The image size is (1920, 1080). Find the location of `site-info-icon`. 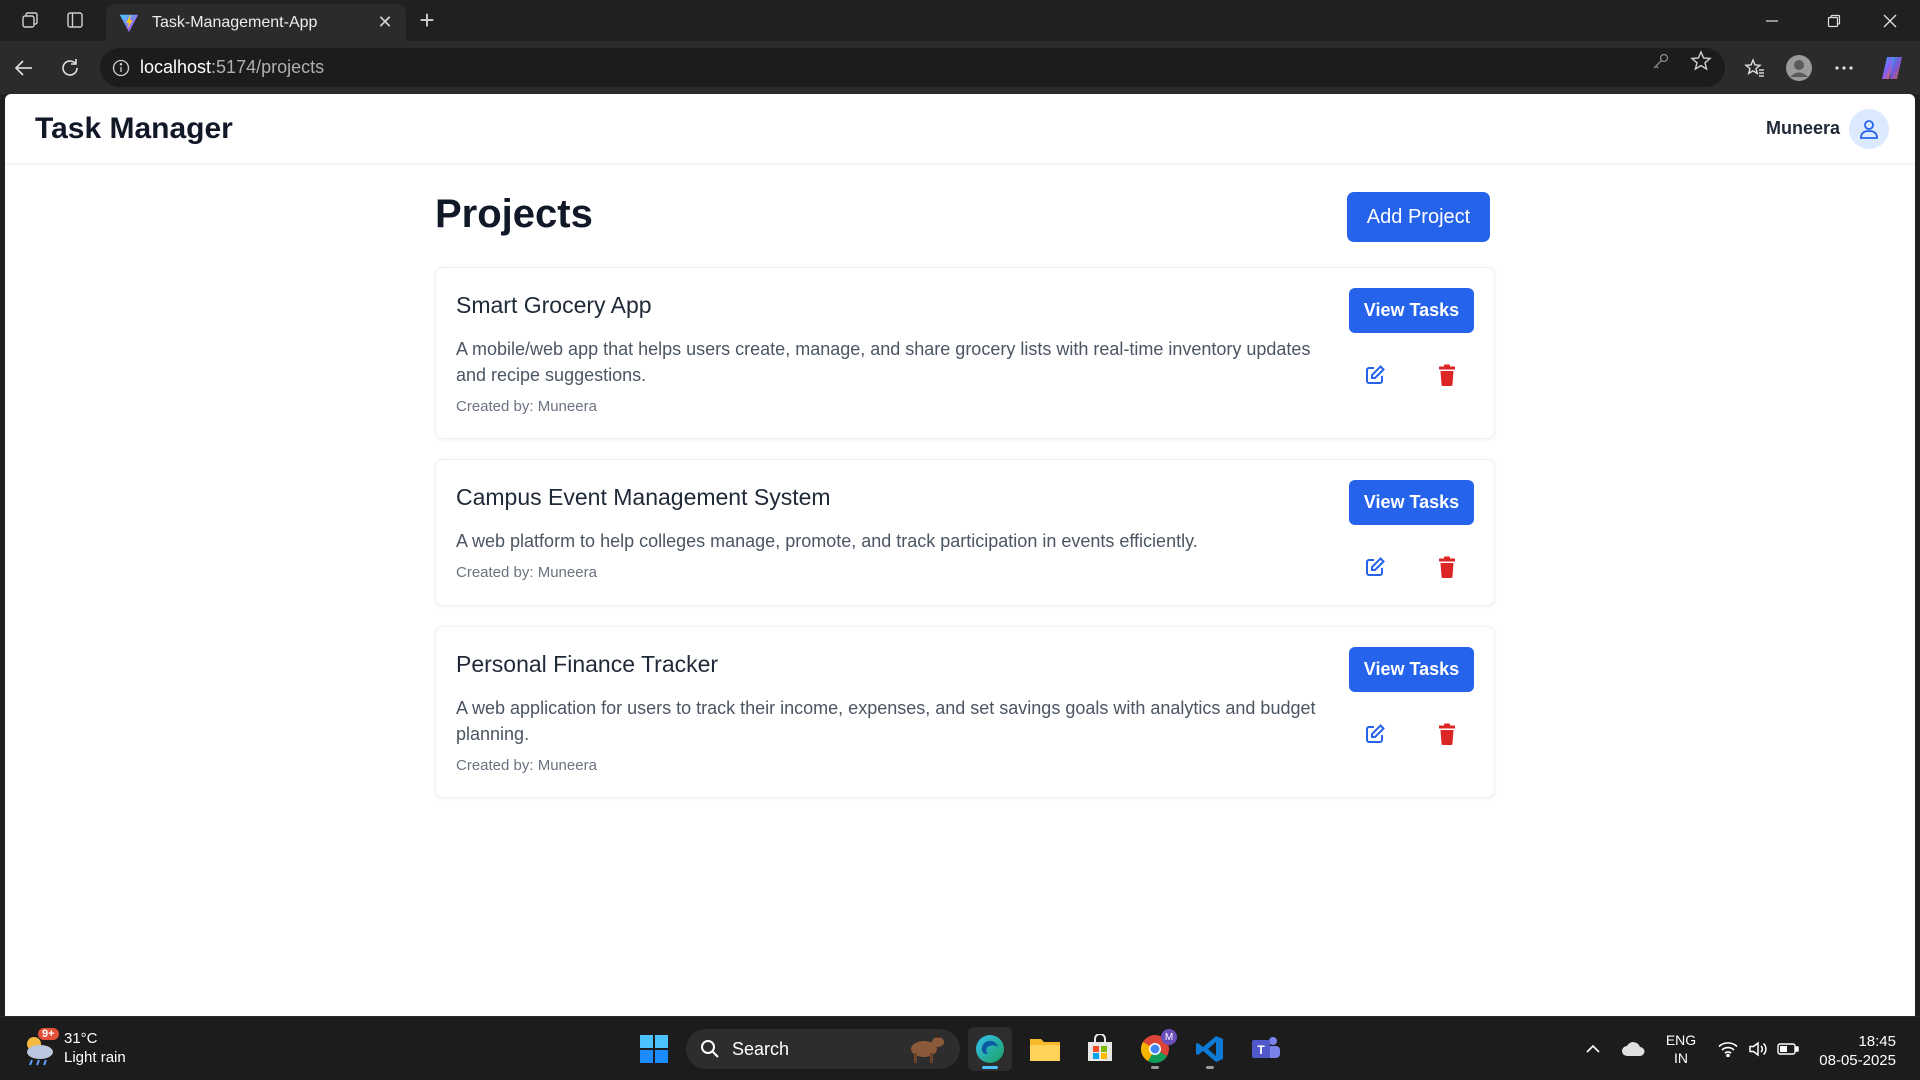

site-info-icon is located at coordinates (121, 68).